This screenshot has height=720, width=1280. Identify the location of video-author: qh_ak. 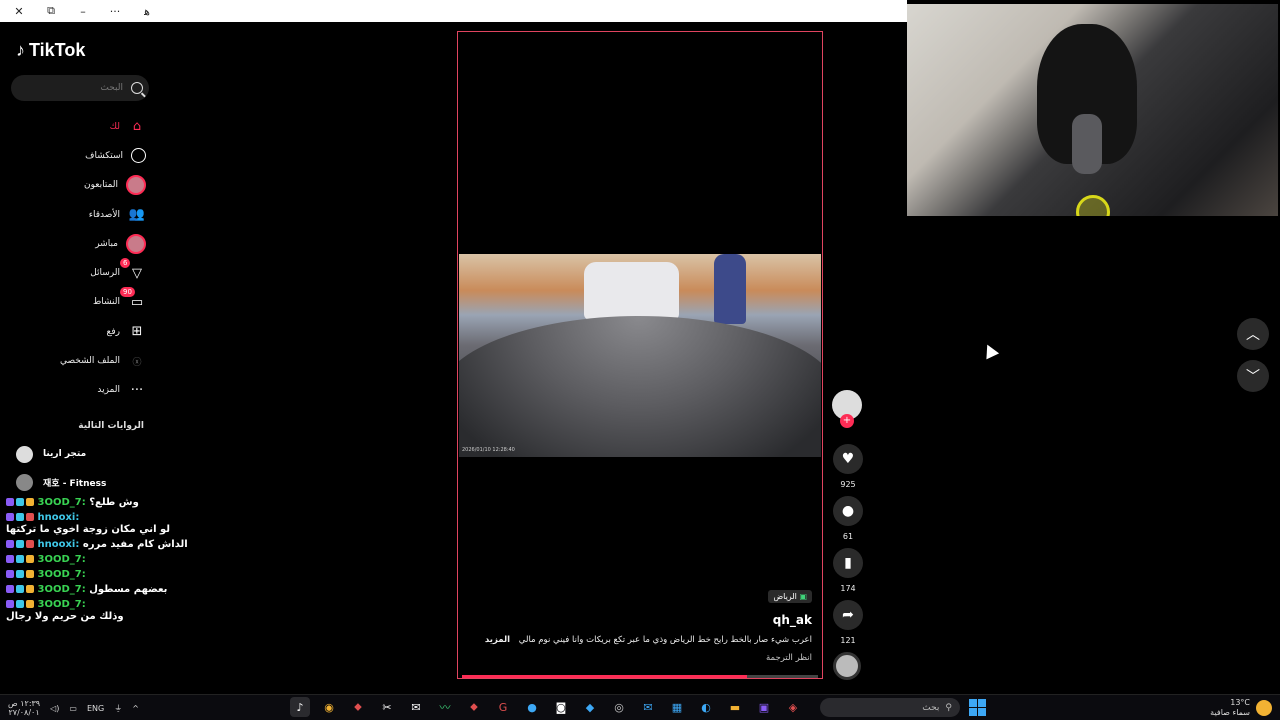
(792, 620).